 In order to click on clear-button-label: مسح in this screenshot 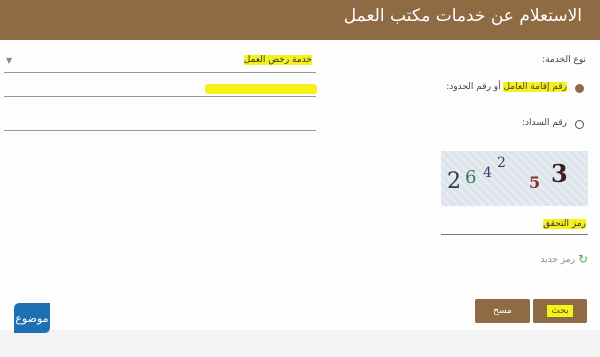, I will do `click(502, 311)`.